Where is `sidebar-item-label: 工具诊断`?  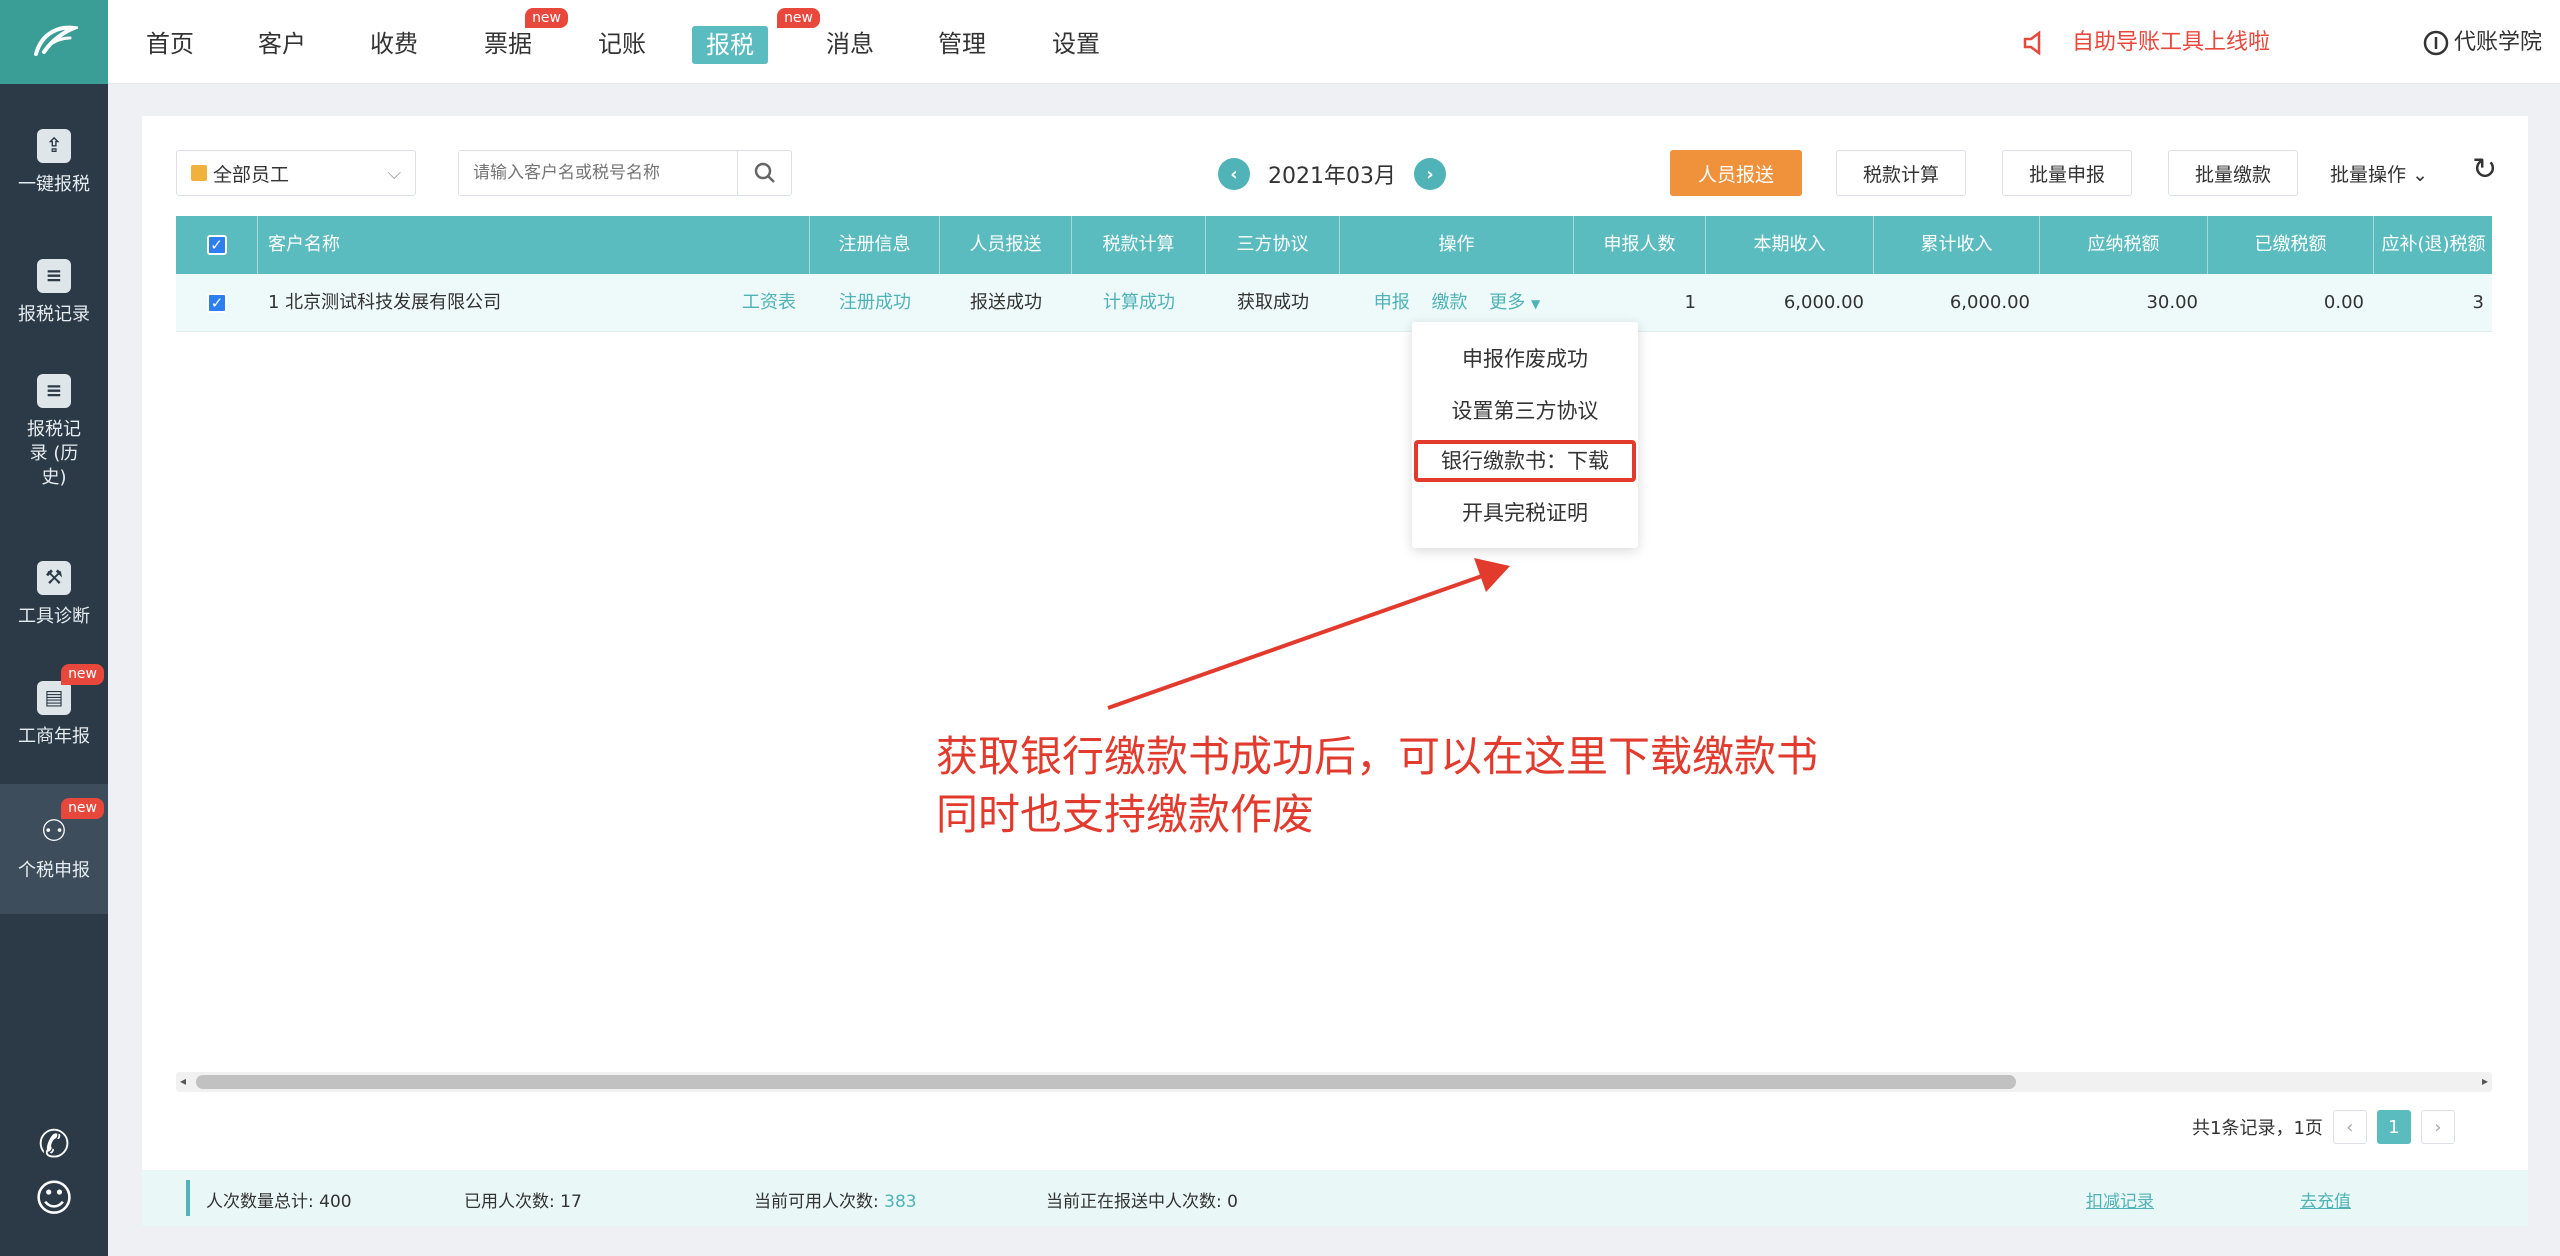 sidebar-item-label: 工具诊断 is located at coordinates (54, 616).